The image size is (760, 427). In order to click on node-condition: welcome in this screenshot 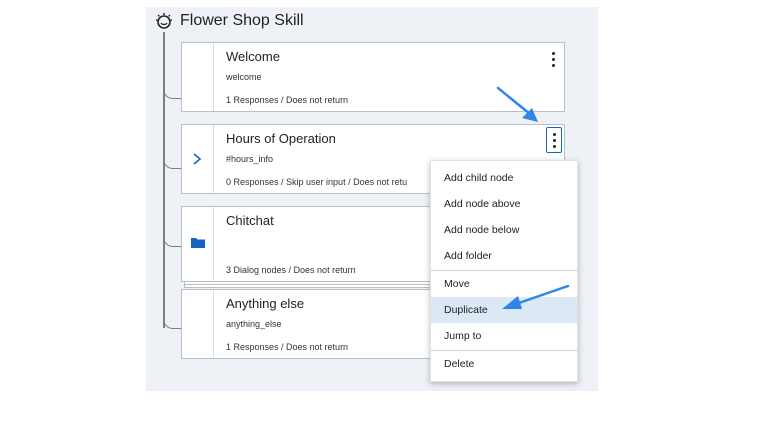, I will do `click(244, 77)`.